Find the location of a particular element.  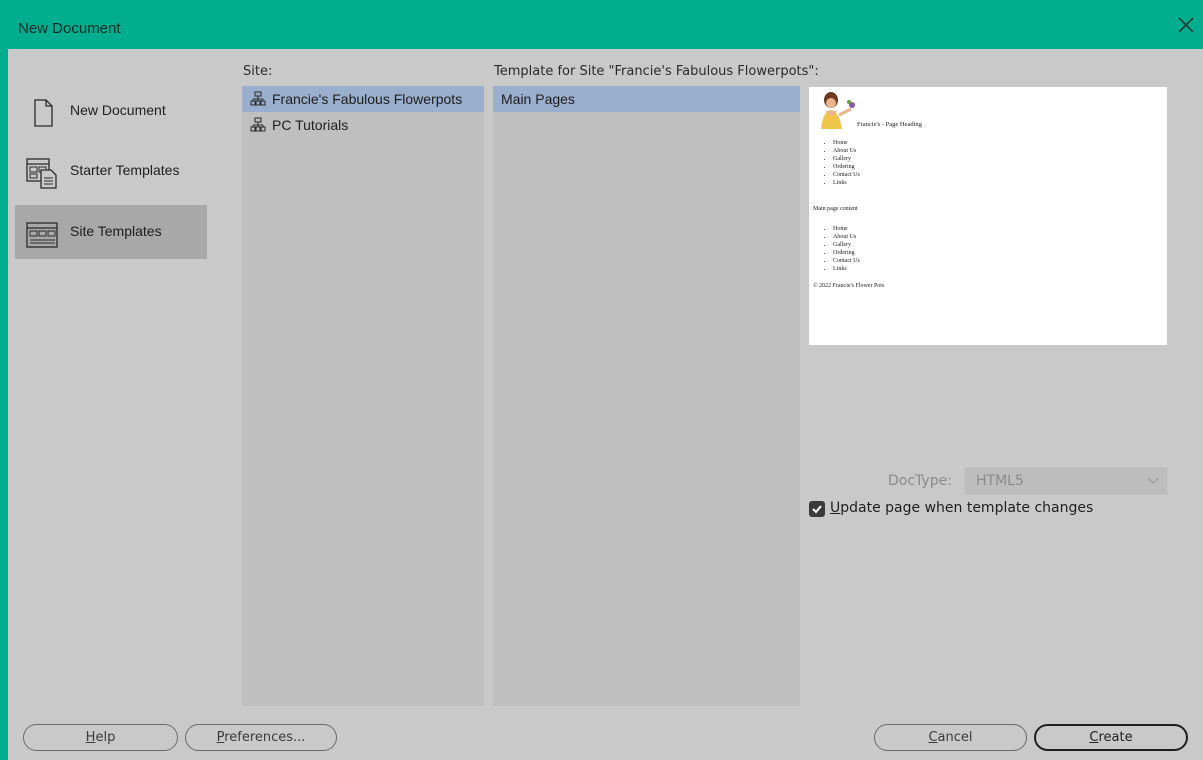

doctype-select: HTML5 is located at coordinates (1066, 481).